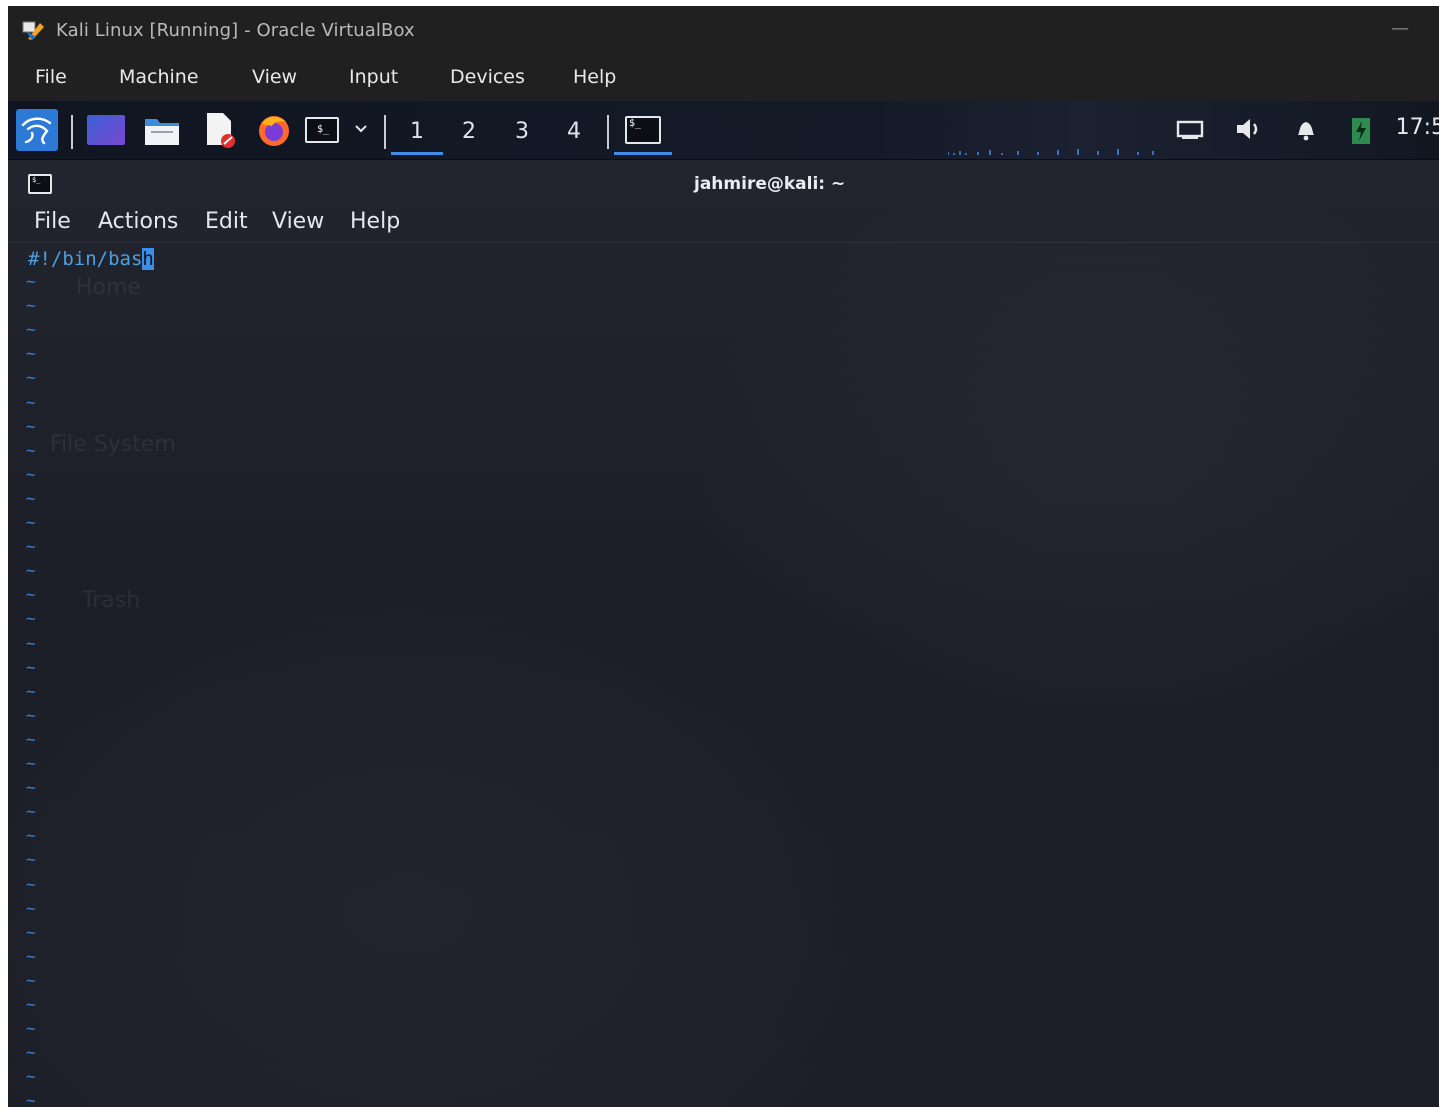 The width and height of the screenshot is (1439, 1107). Describe the element at coordinates (469, 131) in the screenshot. I see `workspace-2: 2` at that location.